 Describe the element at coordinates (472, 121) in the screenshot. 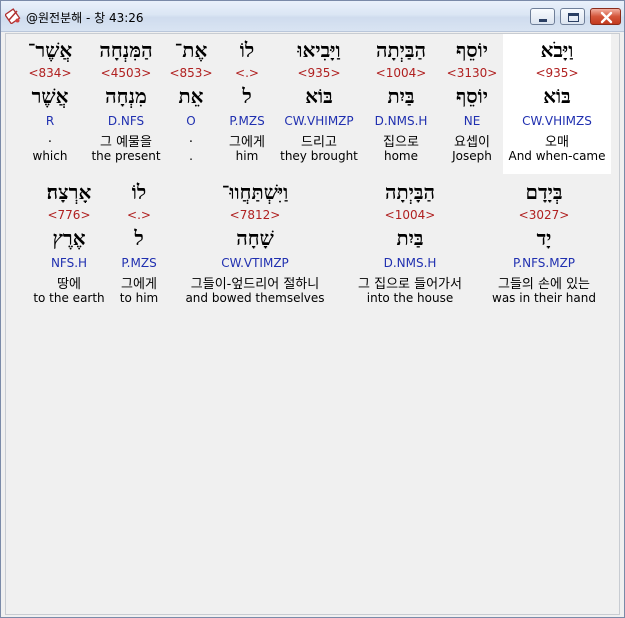

I see `morphology-code: NE` at that location.